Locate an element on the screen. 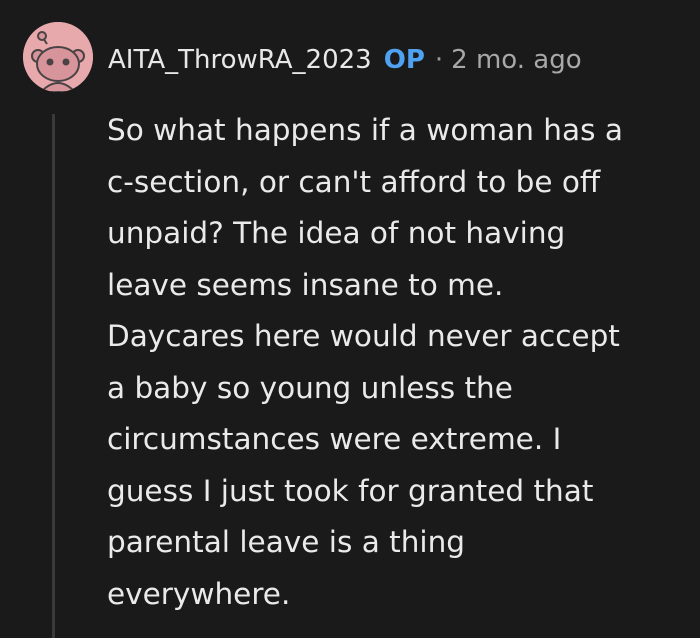  user-avatar is located at coordinates (58, 57).